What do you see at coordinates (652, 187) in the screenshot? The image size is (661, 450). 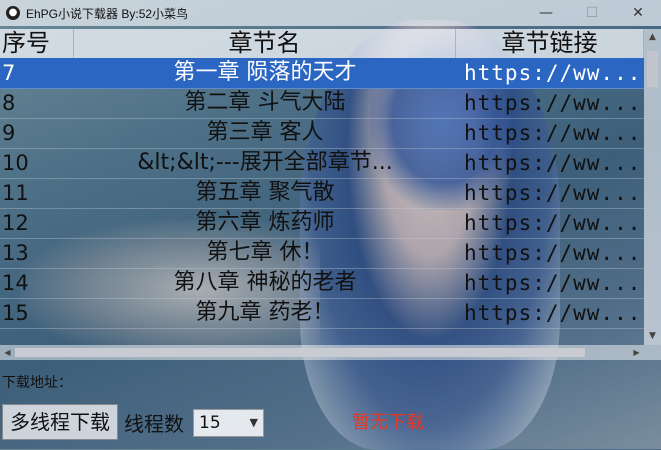 I see `vertical-scrollbar: ▲ ▼` at bounding box center [652, 187].